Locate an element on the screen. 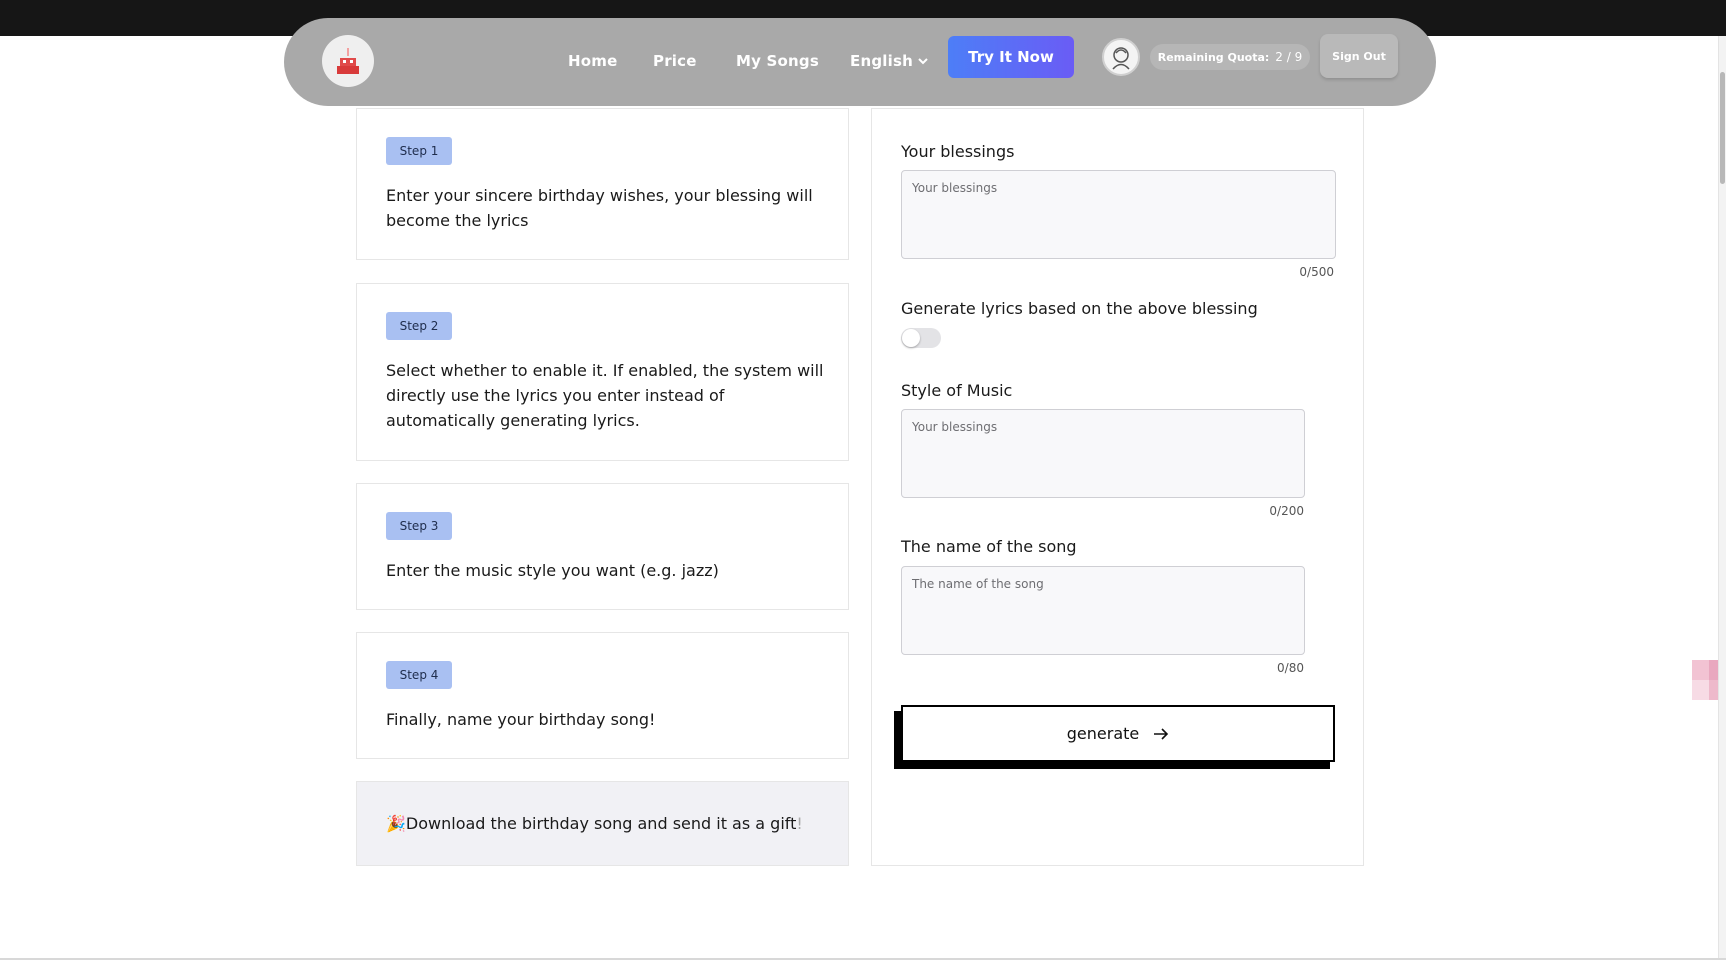  blessings-textarea is located at coordinates (1118, 214).